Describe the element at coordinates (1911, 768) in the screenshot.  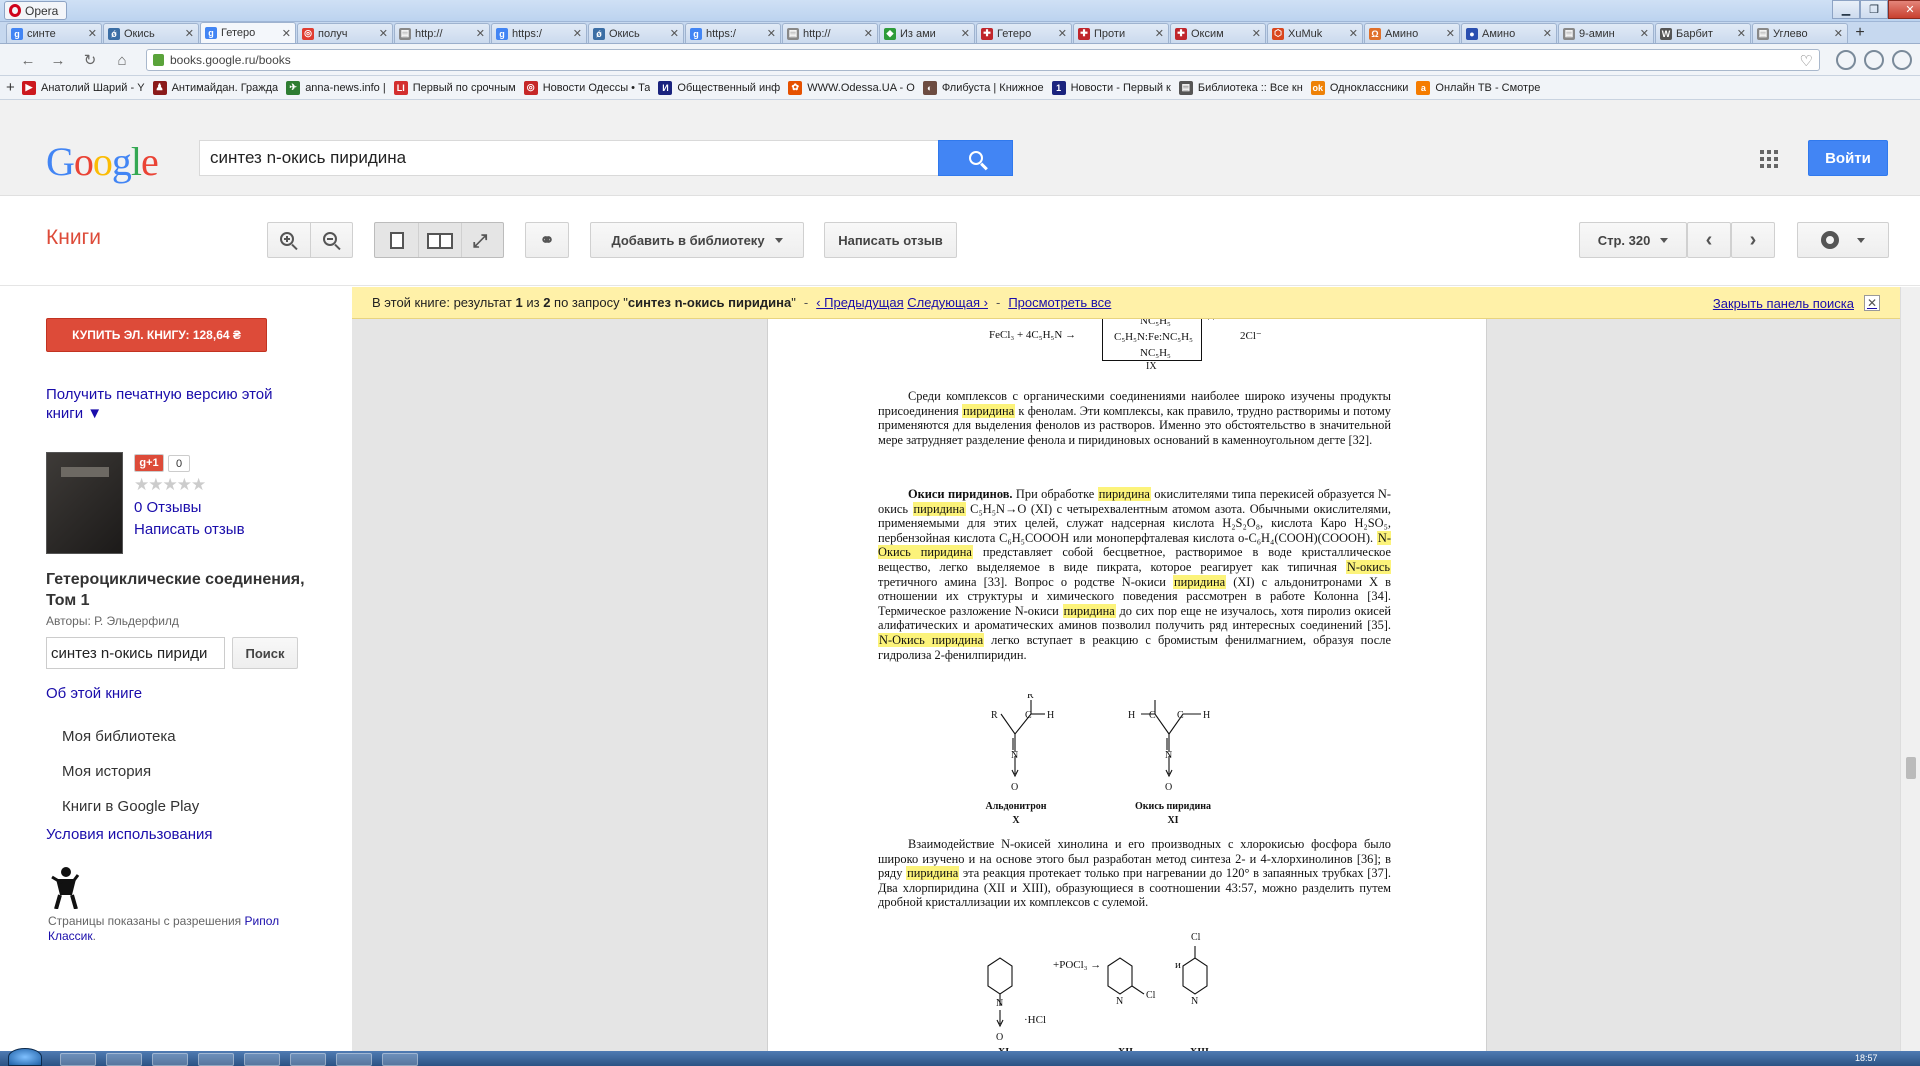
I see `scrollbar-thumb` at that location.